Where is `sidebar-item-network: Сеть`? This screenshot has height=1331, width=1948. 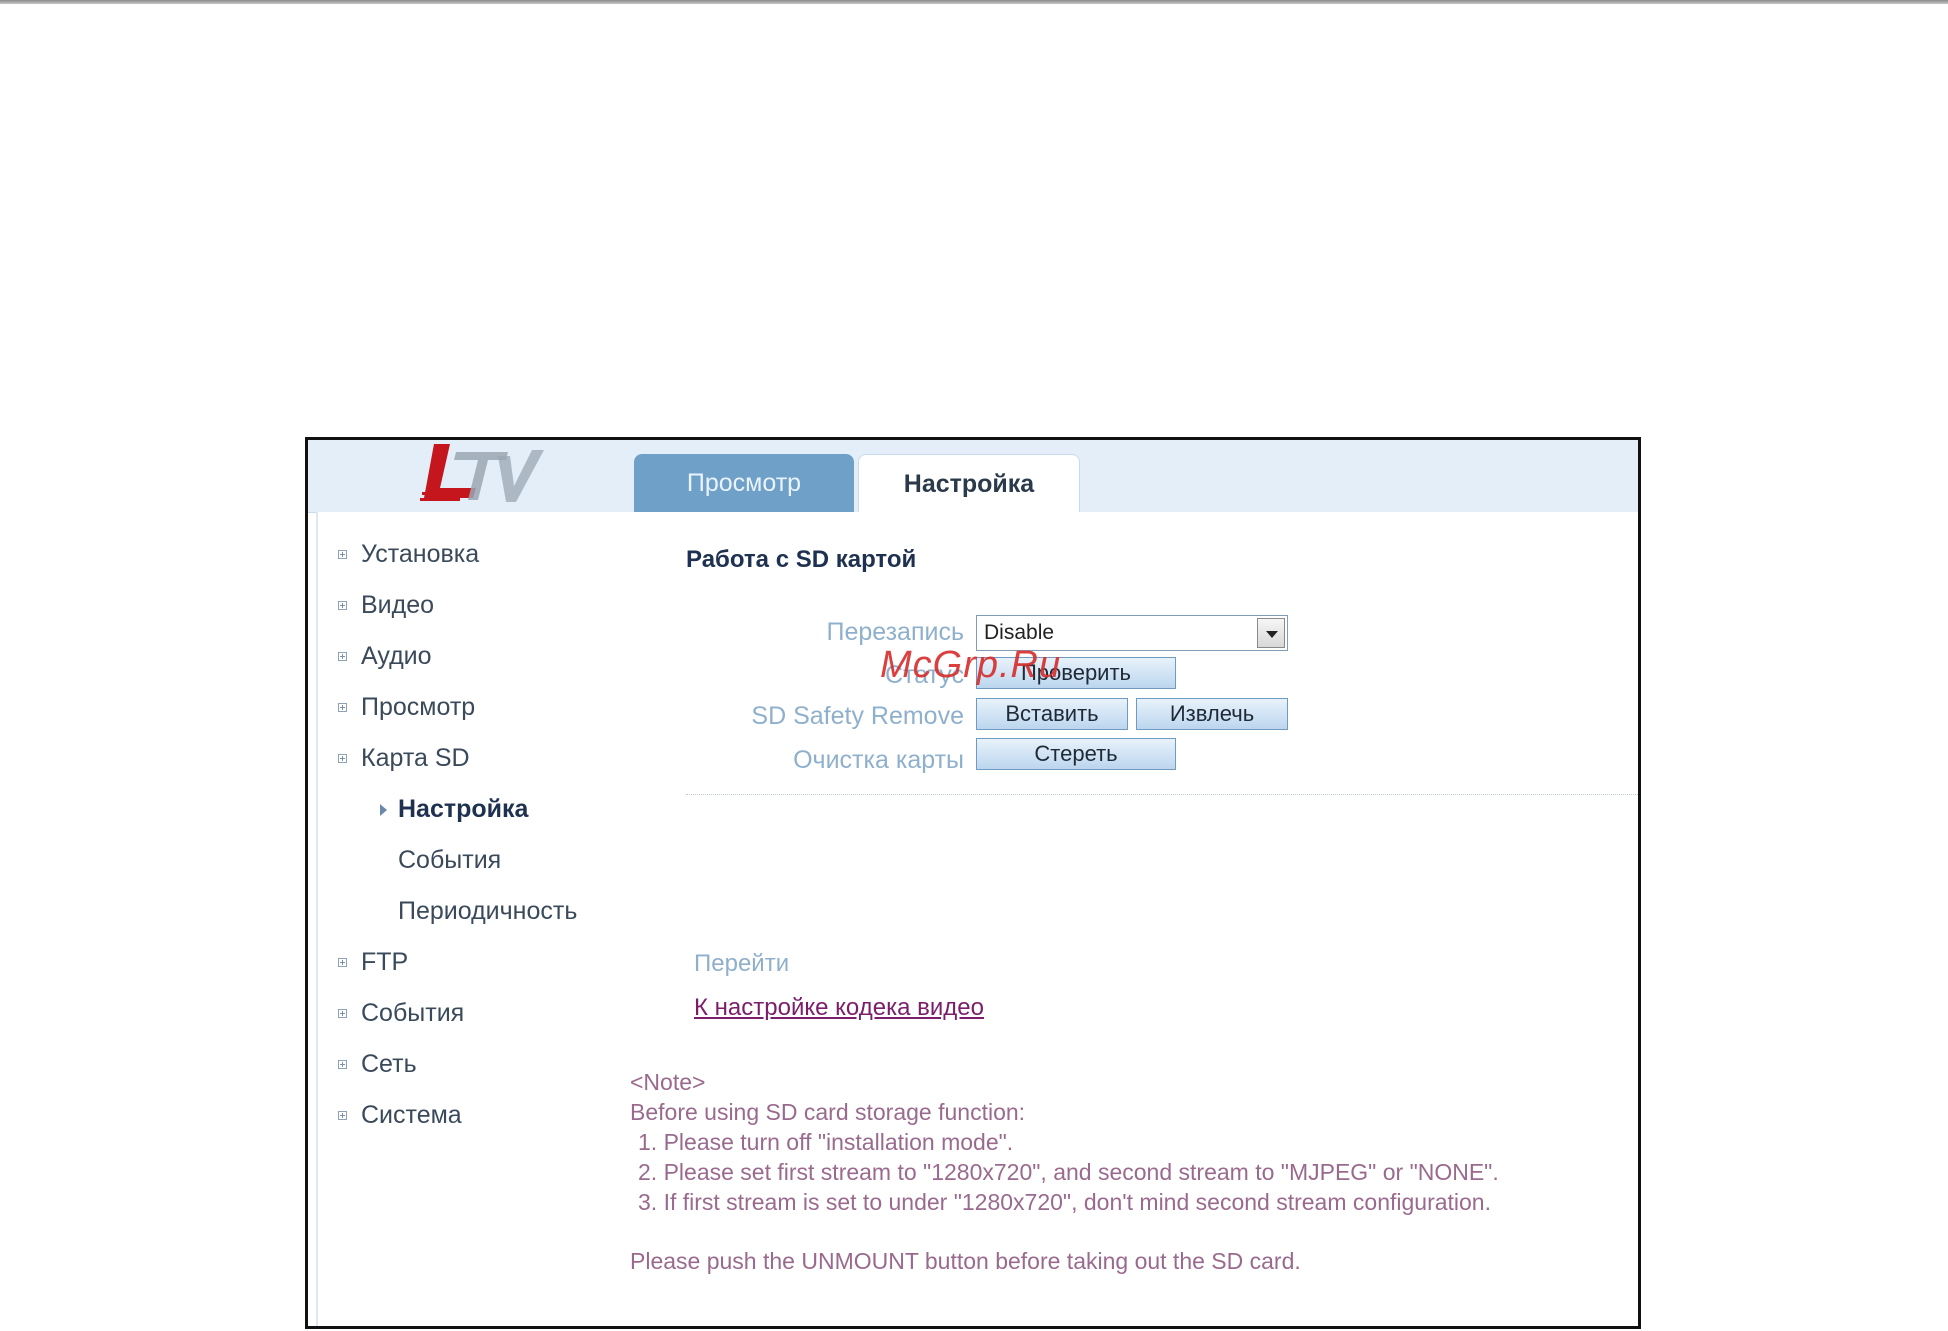
sidebar-item-network: Сеть is located at coordinates (377, 1064).